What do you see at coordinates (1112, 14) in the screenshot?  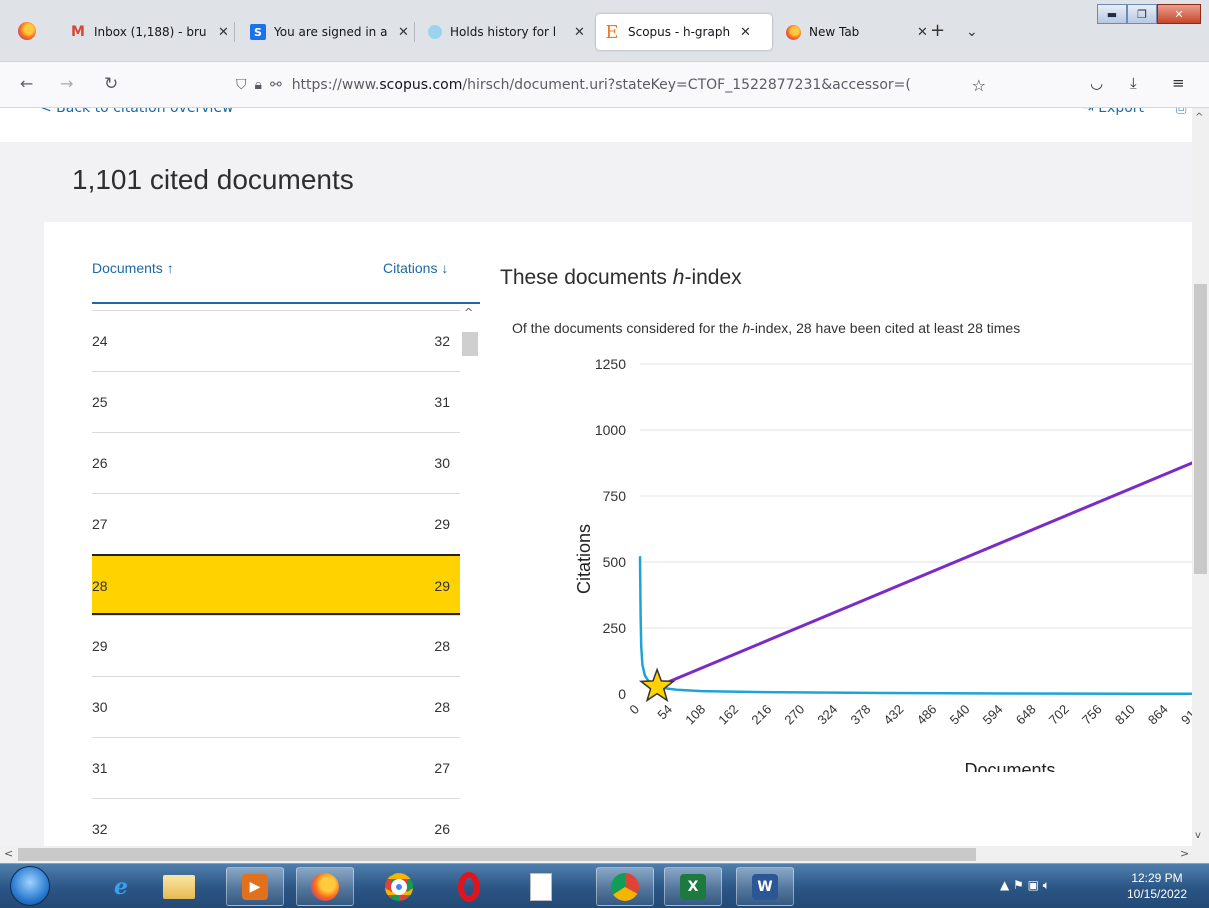 I see `minimize-icon: ▬` at bounding box center [1112, 14].